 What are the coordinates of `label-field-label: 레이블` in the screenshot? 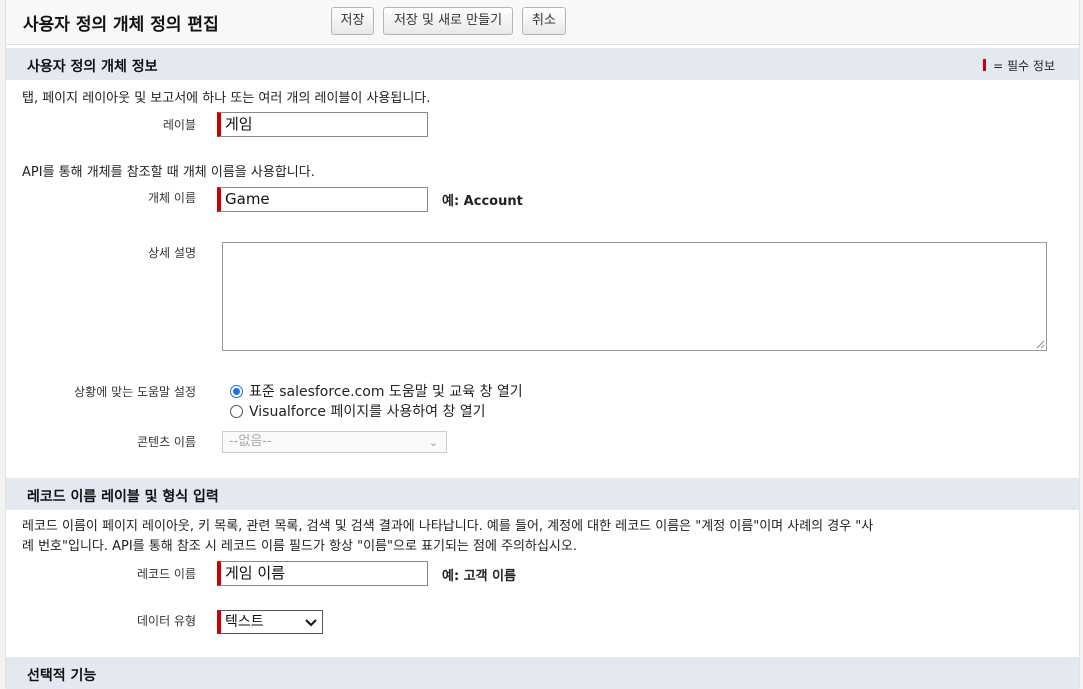 It's located at (179, 125).